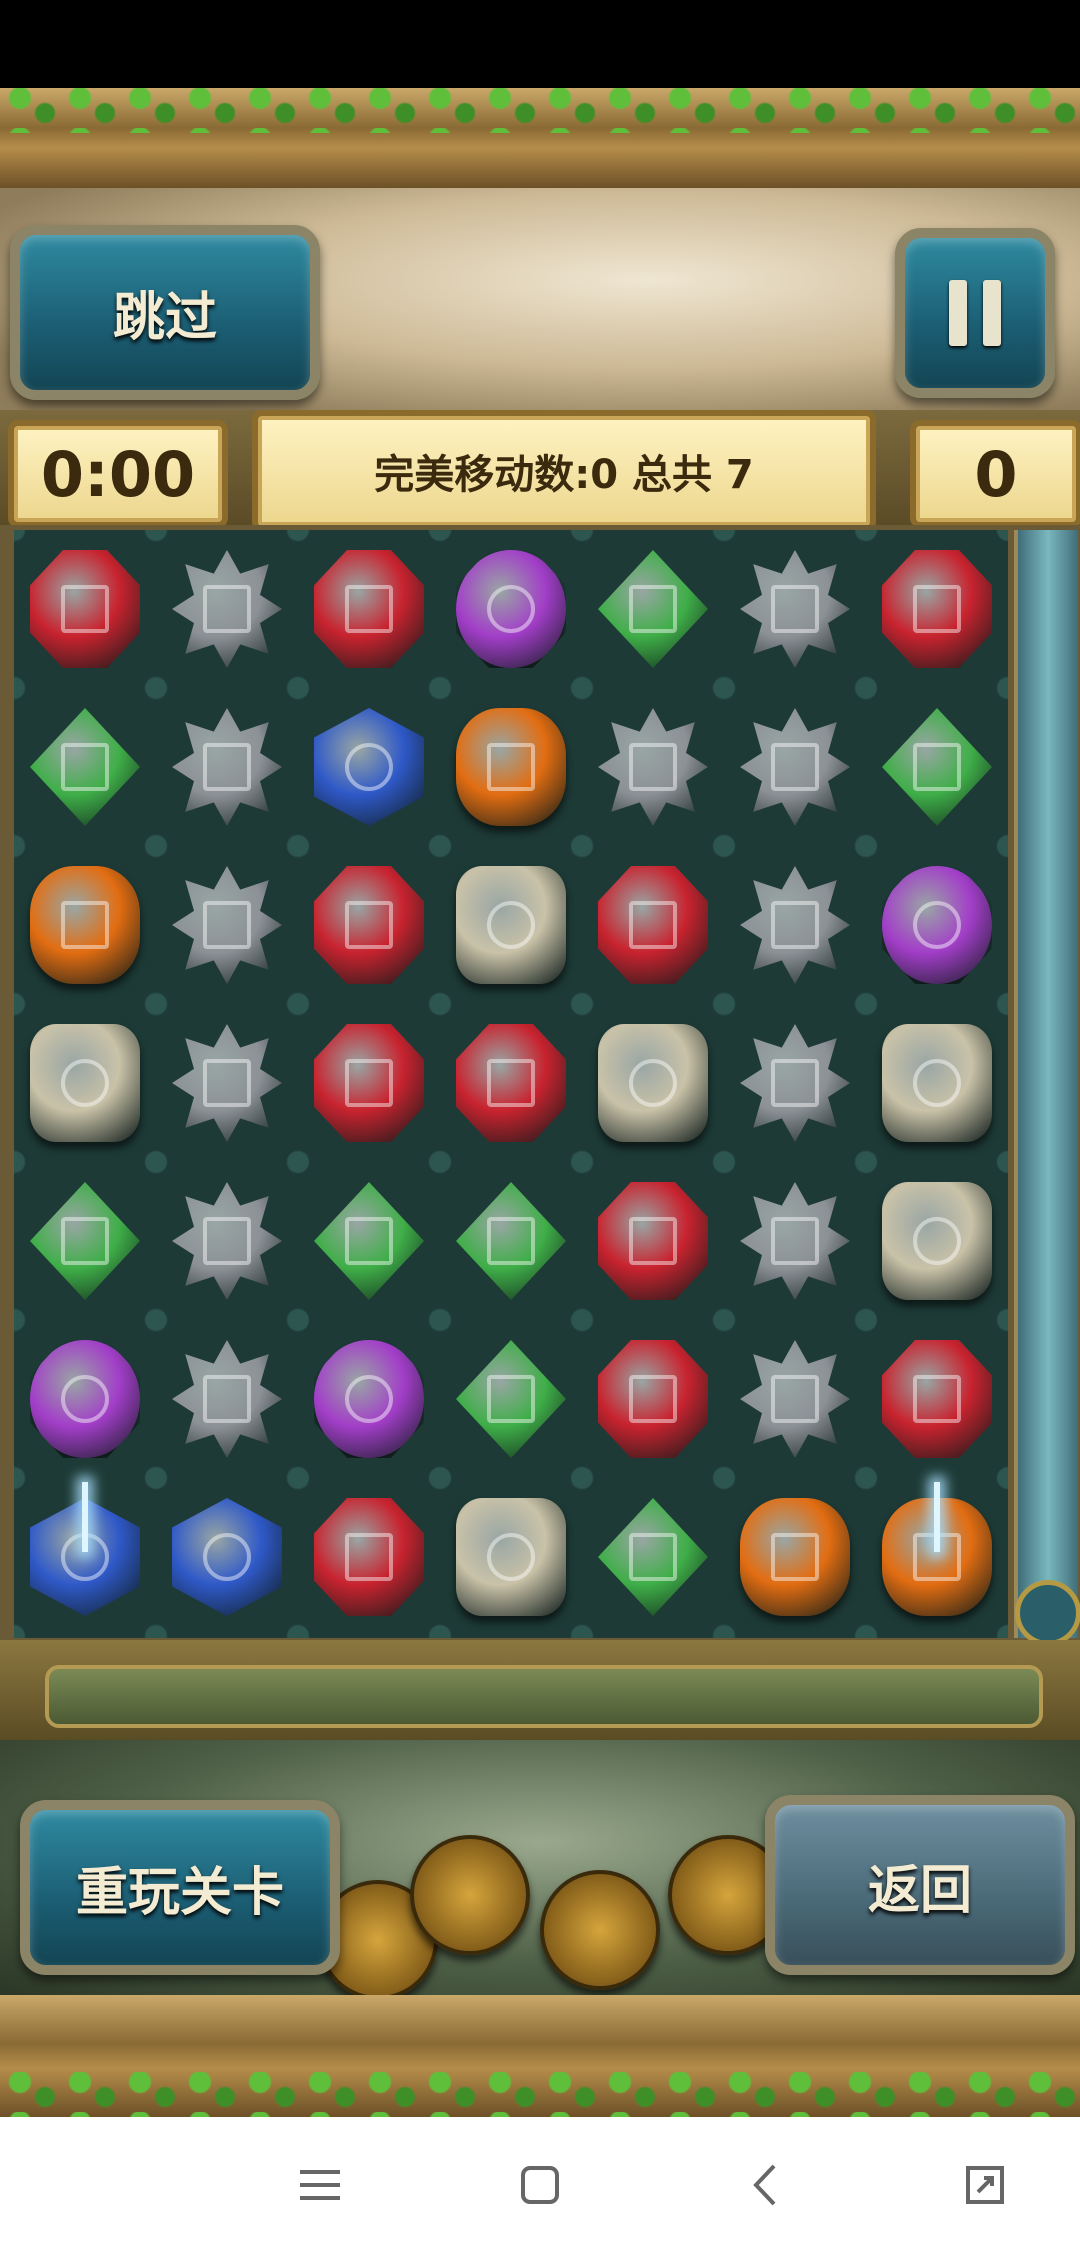 This screenshot has height=2248, width=1080. I want to click on status-bar, so click(540, 44).